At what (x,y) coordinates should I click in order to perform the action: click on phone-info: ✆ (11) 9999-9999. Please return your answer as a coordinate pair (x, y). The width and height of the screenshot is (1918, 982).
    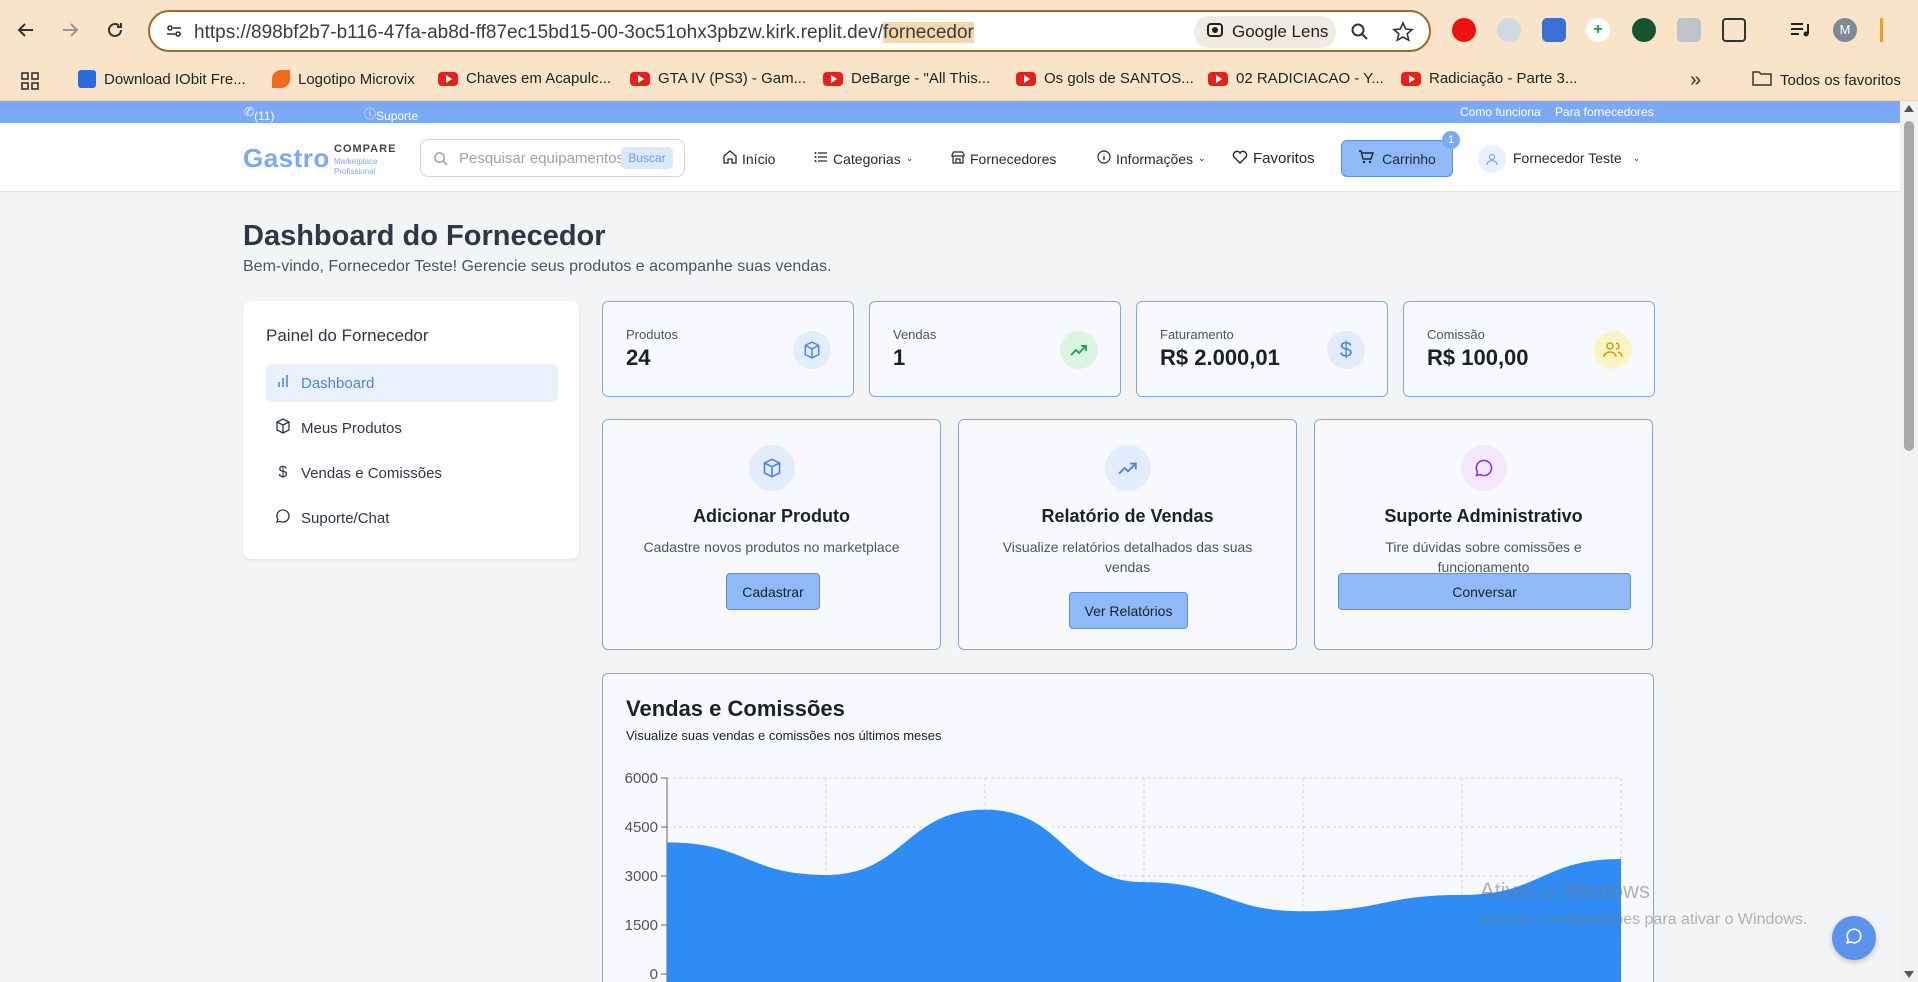
    Looking at the image, I should click on (264, 128).